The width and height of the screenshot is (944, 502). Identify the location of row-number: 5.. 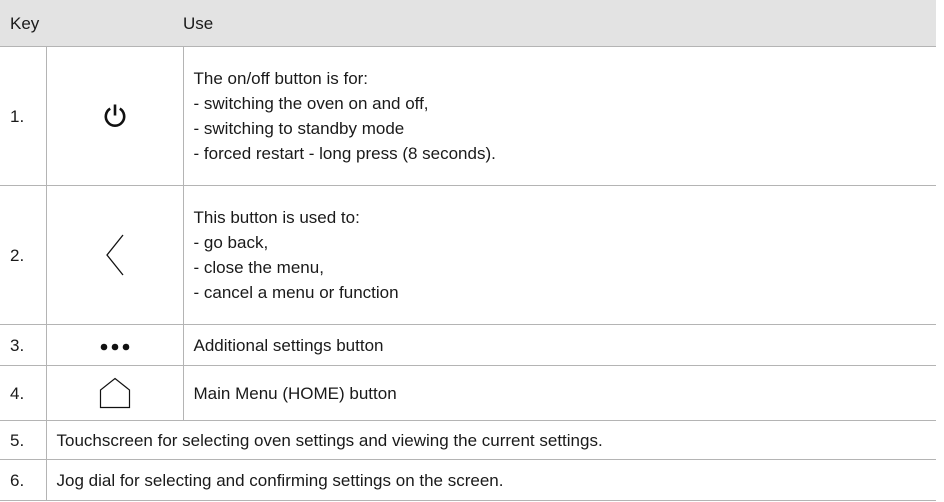
(23, 440).